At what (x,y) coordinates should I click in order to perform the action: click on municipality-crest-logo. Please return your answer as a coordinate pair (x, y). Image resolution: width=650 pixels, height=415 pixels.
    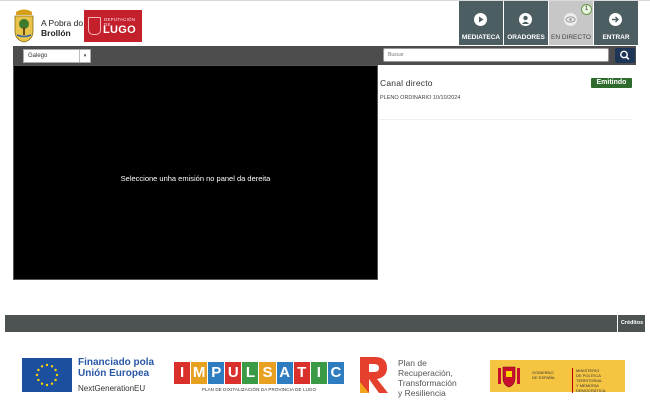
    Looking at the image, I should click on (24, 25).